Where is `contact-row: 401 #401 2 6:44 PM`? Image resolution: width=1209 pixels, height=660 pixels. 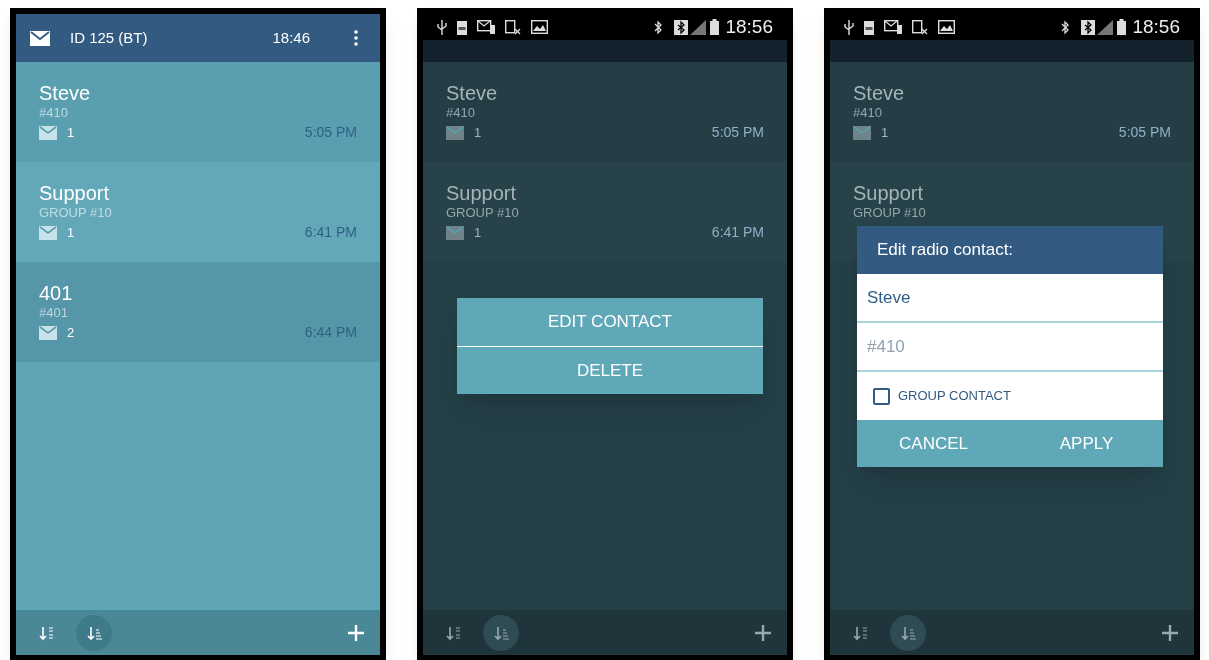 contact-row: 401 #401 2 6:44 PM is located at coordinates (198, 312).